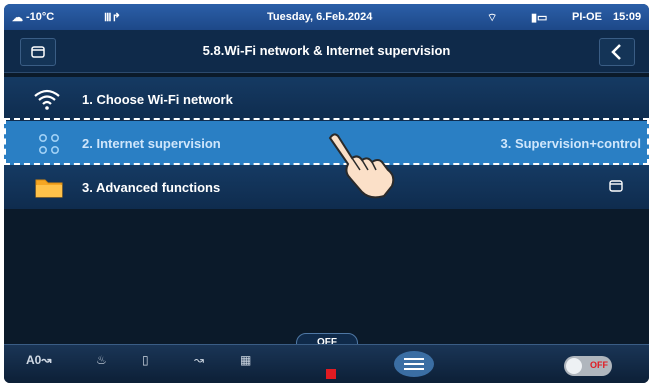  I want to click on status-time: 15:09, so click(627, 17).